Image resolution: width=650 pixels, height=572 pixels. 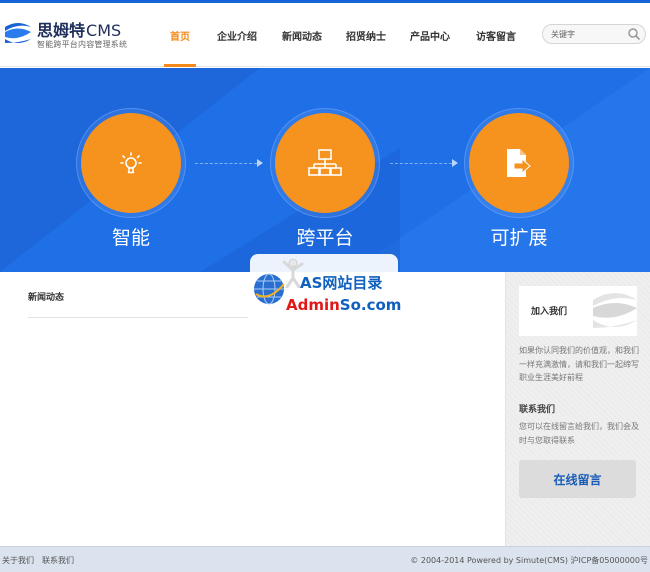 I want to click on nav-products: 产品中心, so click(x=430, y=35).